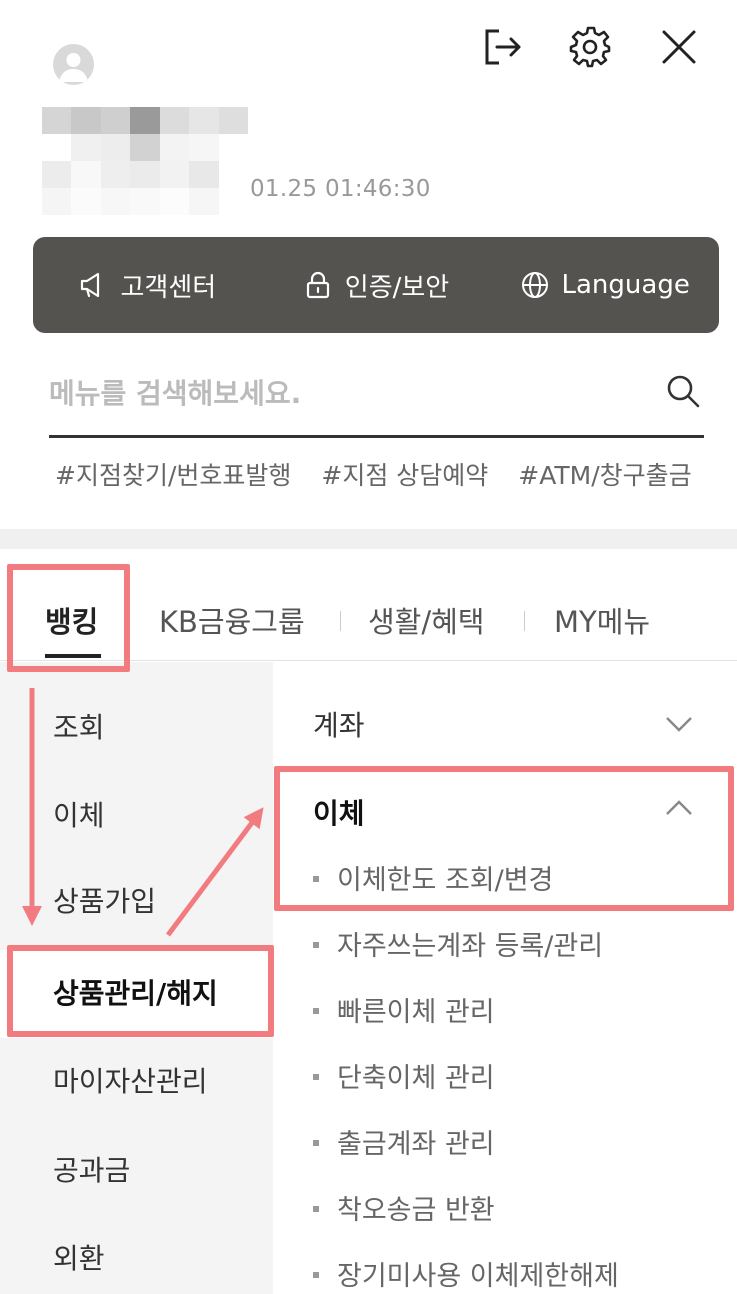 This screenshot has height=1294, width=737. What do you see at coordinates (470, 946) in the screenshot?
I see `submenu-item-label: 자주쓰는계좌 등록/관리` at bounding box center [470, 946].